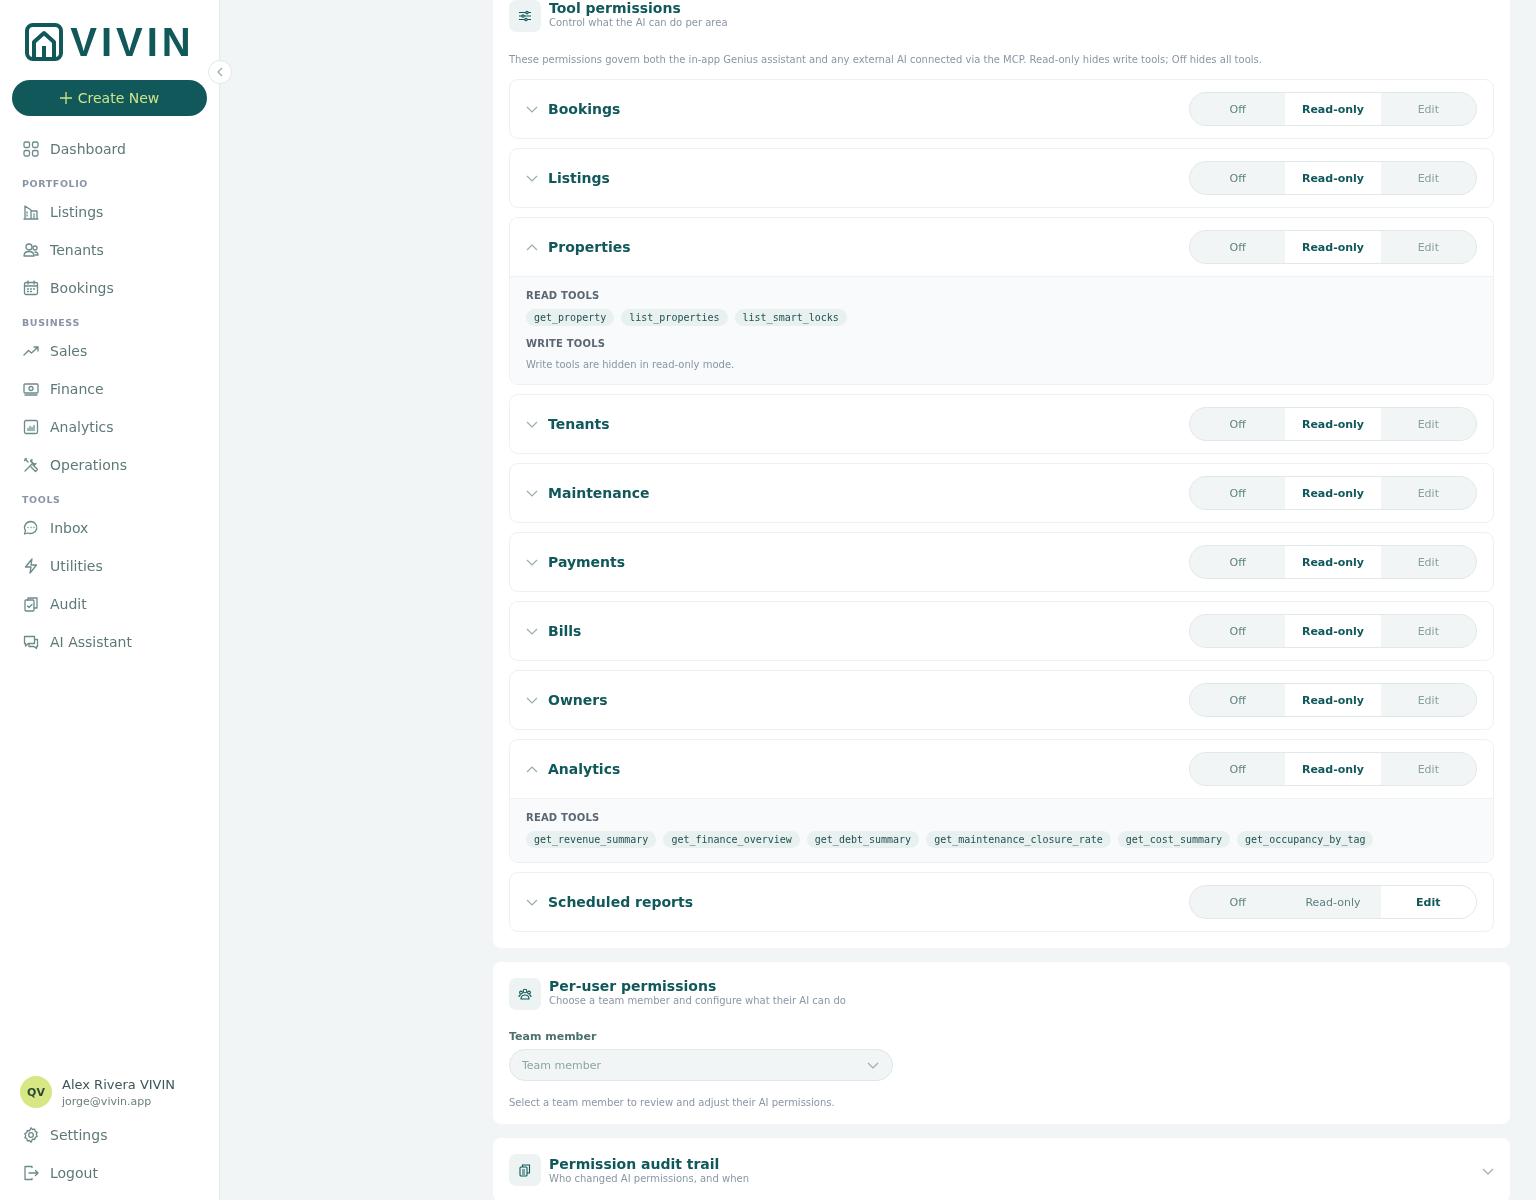 The image size is (1536, 1200). What do you see at coordinates (31, 149) in the screenshot?
I see `grid-icon` at bounding box center [31, 149].